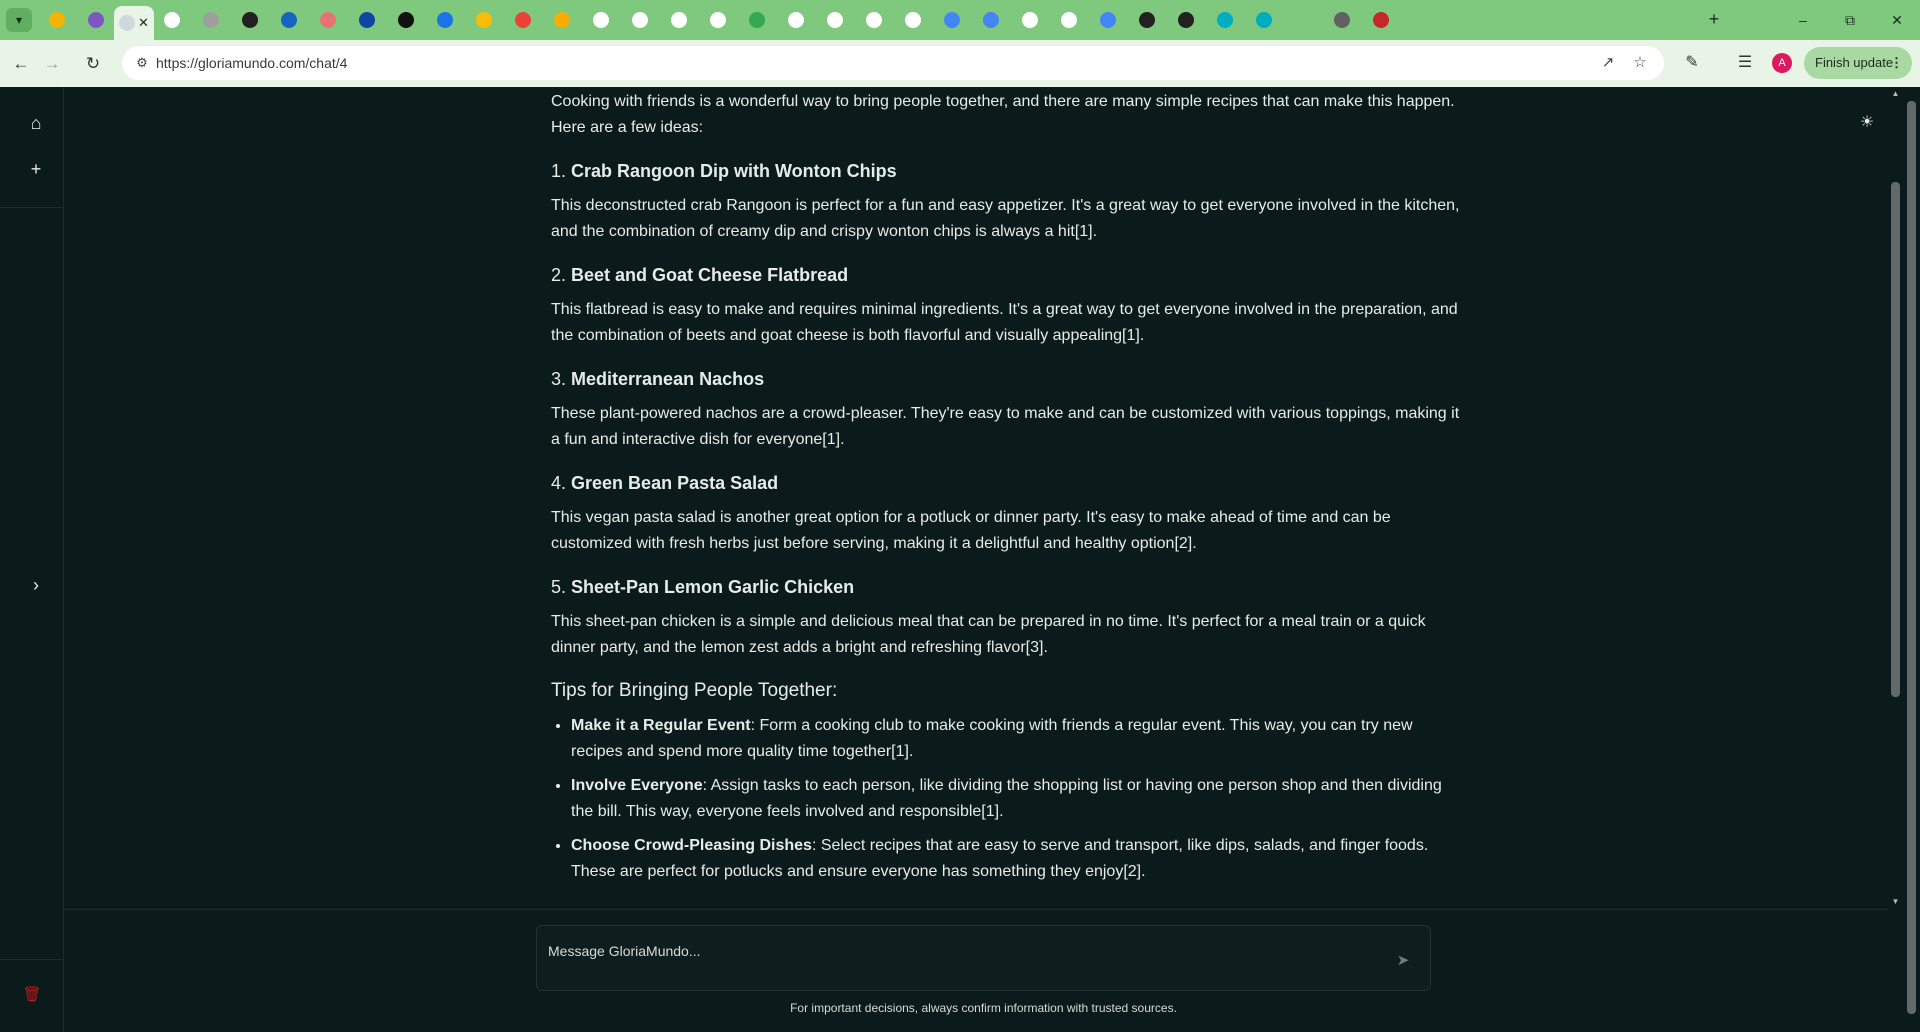 The image size is (1920, 1032). Describe the element at coordinates (559, 275) in the screenshot. I see `recipe-number: 2.` at that location.